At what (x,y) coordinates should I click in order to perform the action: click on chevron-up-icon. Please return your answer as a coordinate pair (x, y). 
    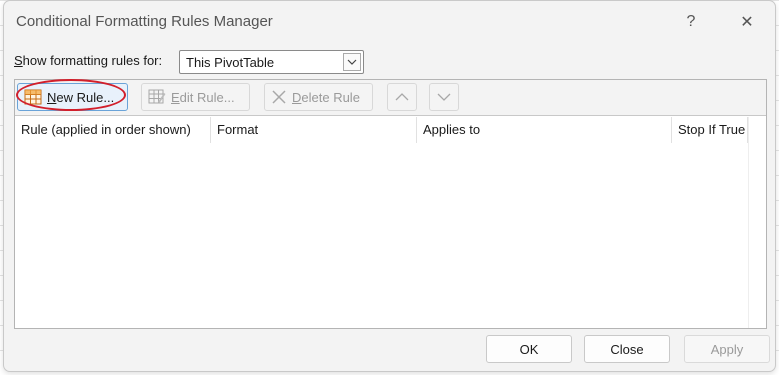
    Looking at the image, I should click on (402, 97).